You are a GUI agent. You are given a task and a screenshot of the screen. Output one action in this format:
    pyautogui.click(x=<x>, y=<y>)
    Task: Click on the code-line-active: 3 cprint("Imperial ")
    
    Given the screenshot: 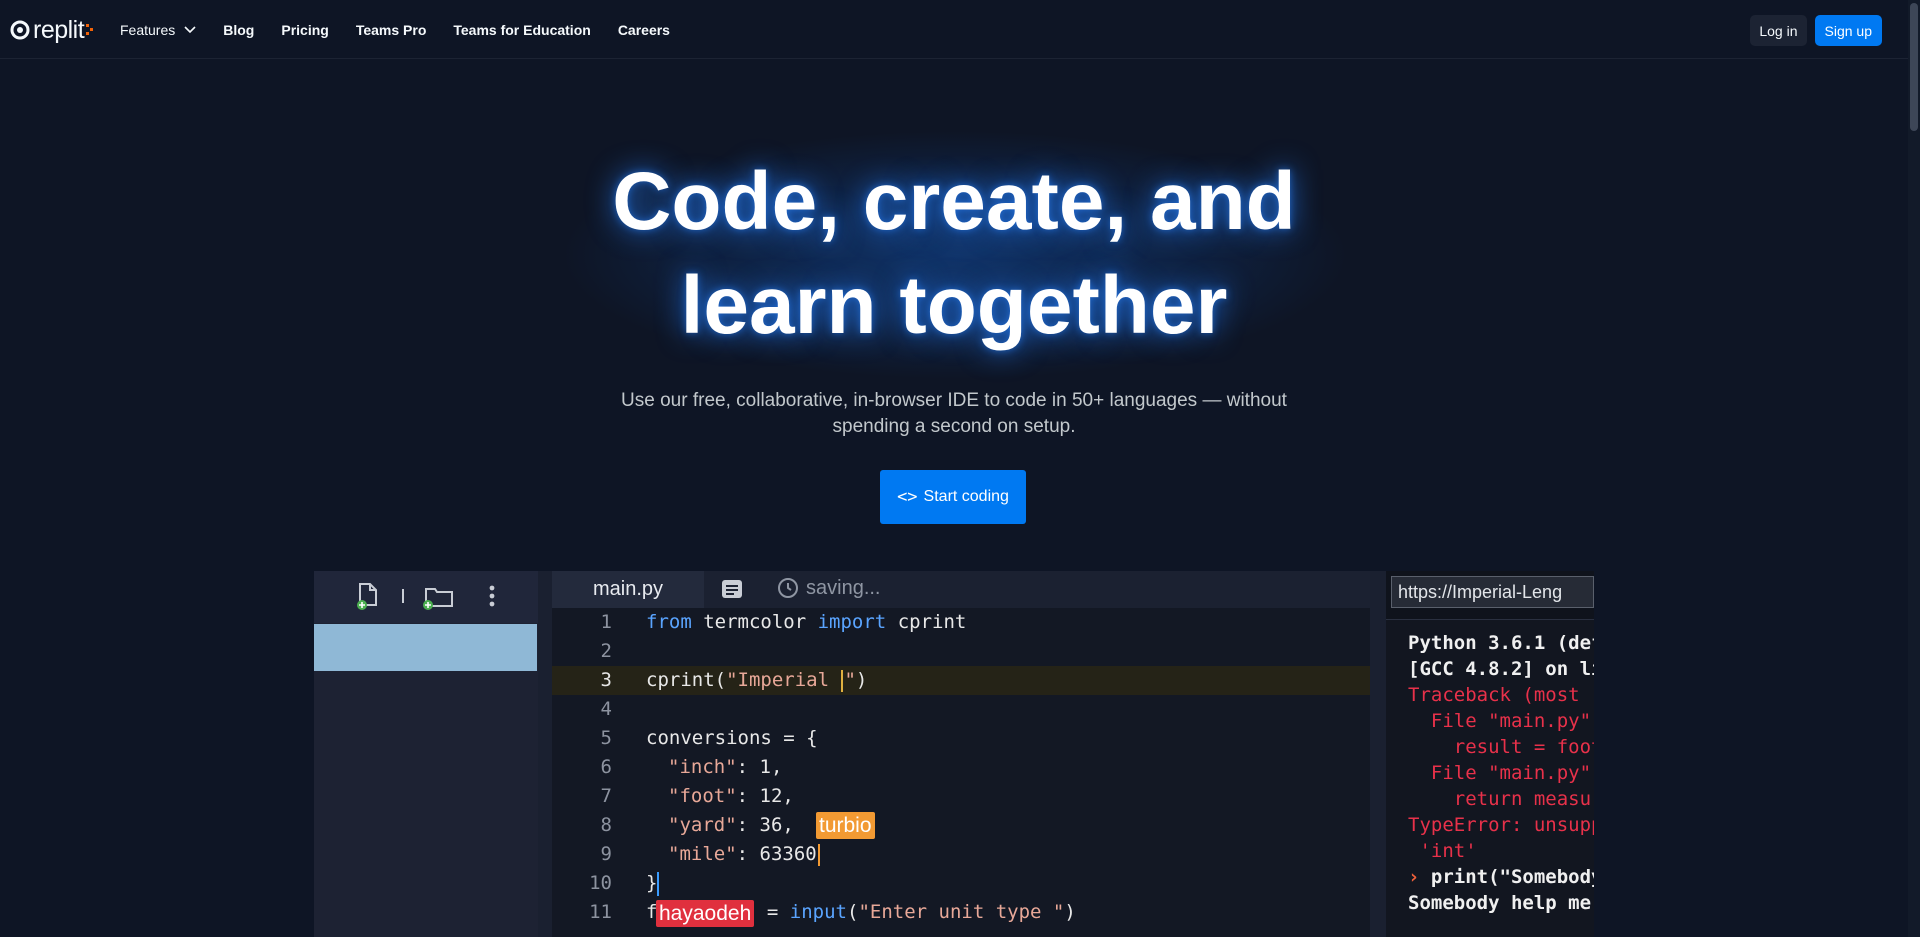 What is the action you would take?
    pyautogui.click(x=961, y=680)
    